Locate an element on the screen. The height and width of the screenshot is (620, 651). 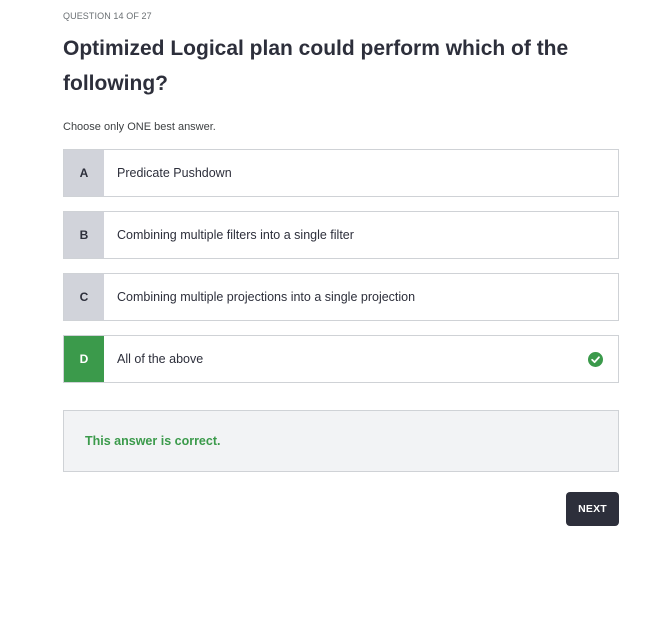
answer-letter: D is located at coordinates (84, 359).